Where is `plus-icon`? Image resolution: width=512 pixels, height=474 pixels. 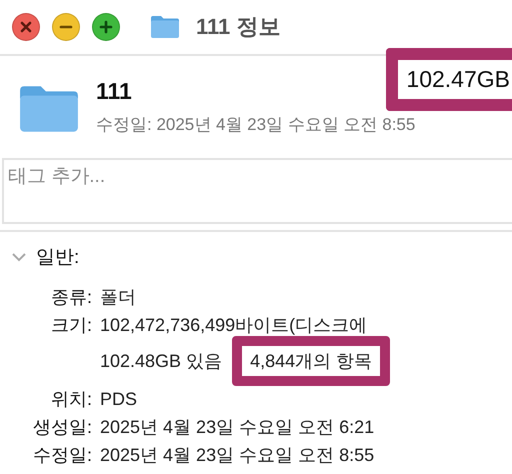 plus-icon is located at coordinates (106, 27).